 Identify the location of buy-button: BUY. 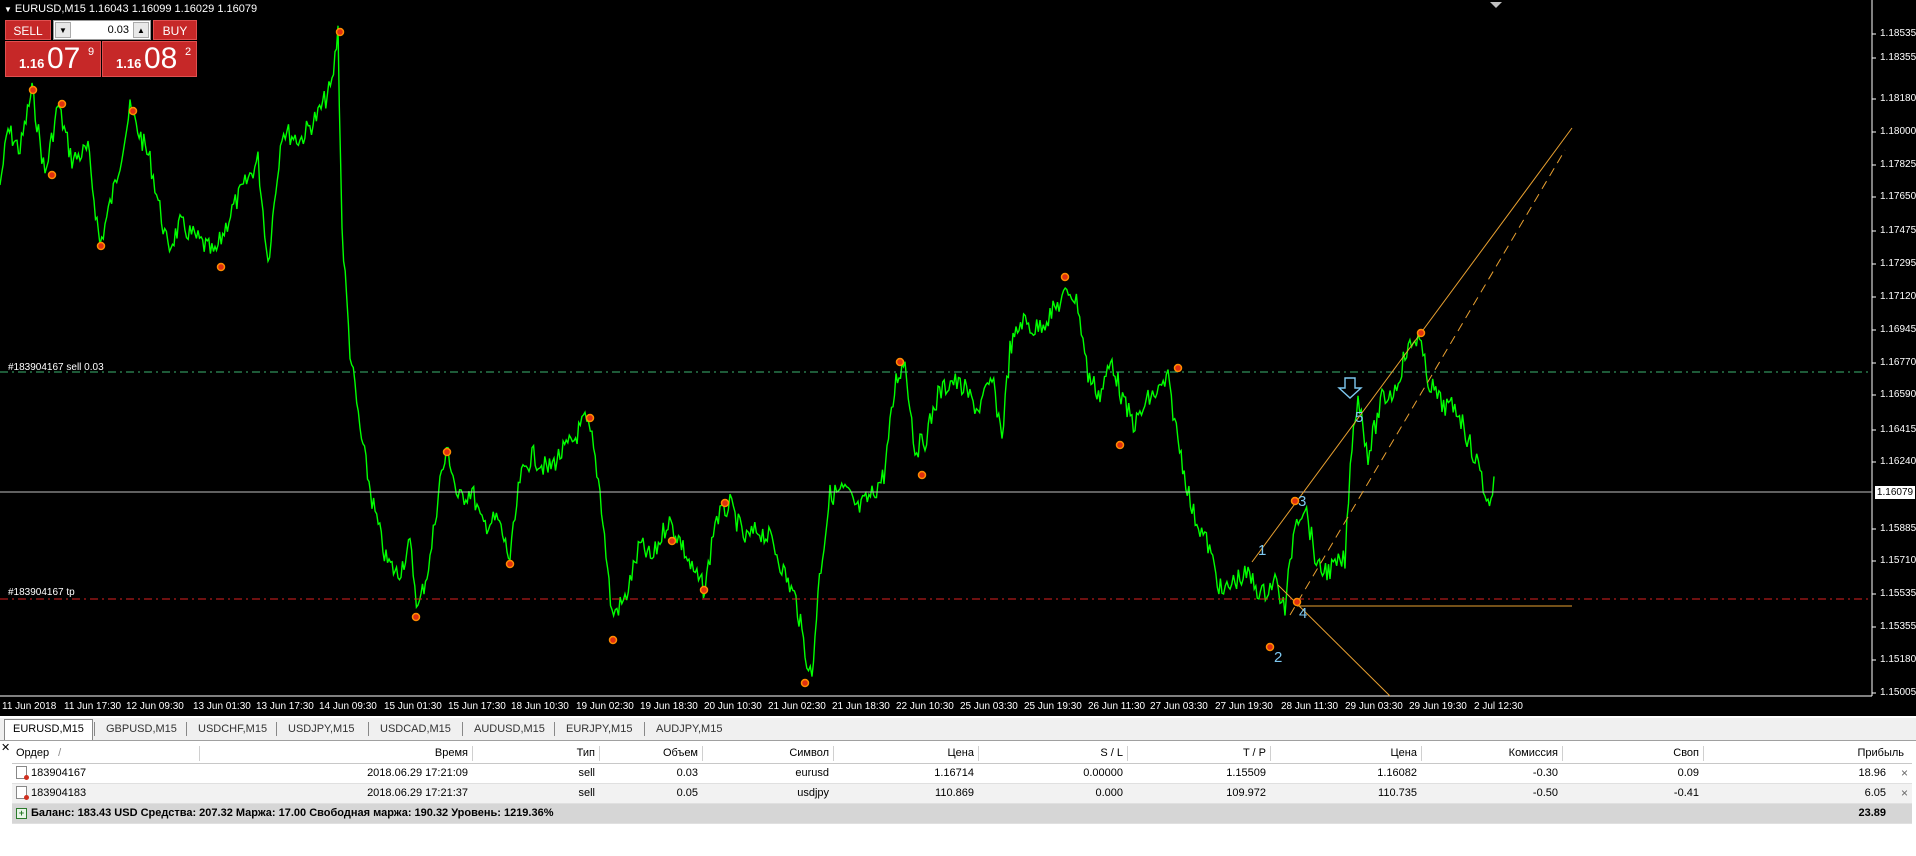
(175, 30).